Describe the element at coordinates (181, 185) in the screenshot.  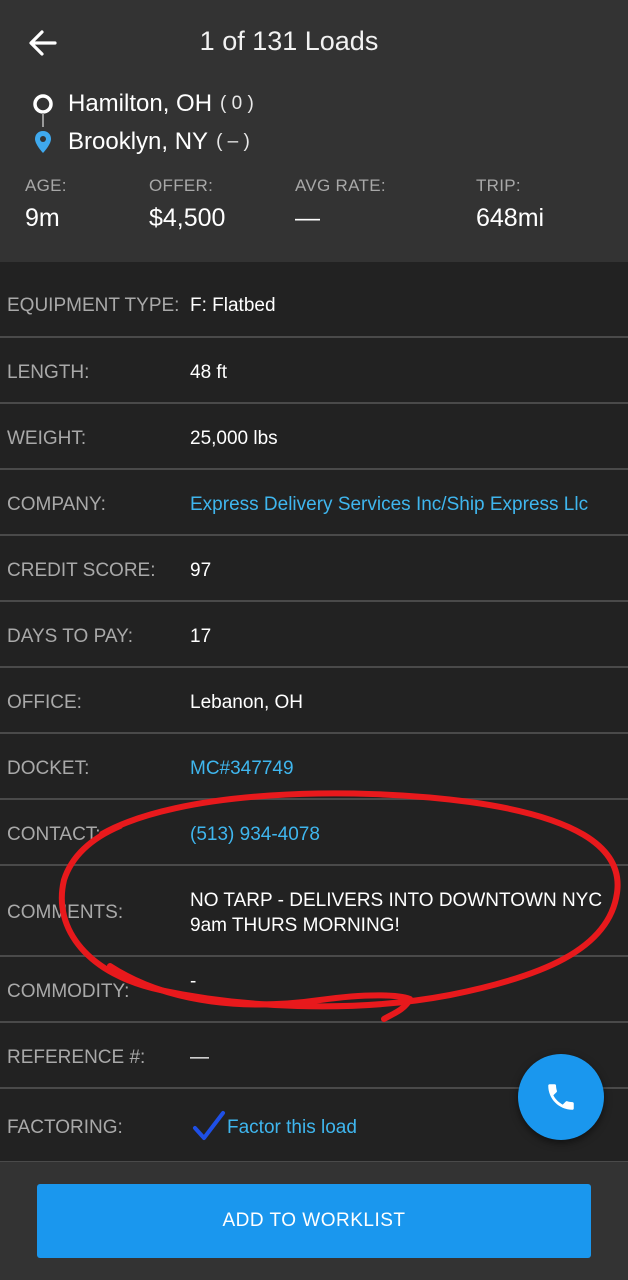
I see `stat-label: OFFER:` at that location.